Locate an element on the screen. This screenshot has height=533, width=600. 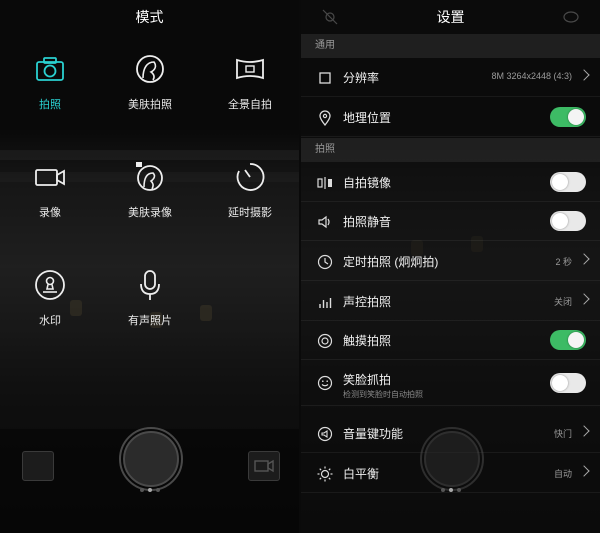
mode-video: 录像 is located at coordinates (50, 190).